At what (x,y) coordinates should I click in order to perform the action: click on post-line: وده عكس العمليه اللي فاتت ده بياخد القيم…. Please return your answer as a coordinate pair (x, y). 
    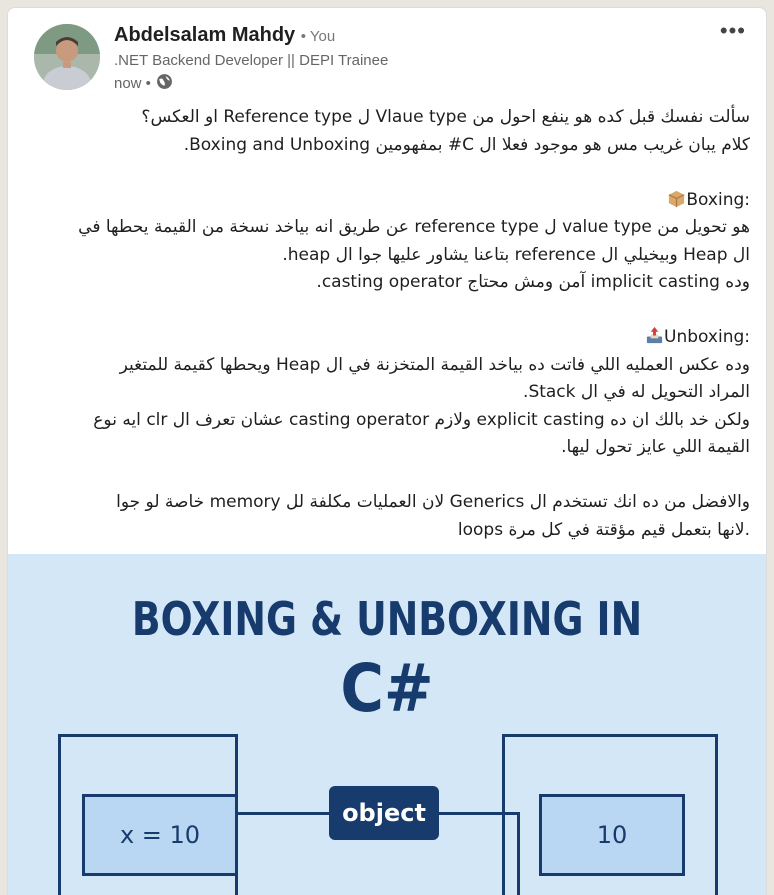
    Looking at the image, I should click on (434, 364).